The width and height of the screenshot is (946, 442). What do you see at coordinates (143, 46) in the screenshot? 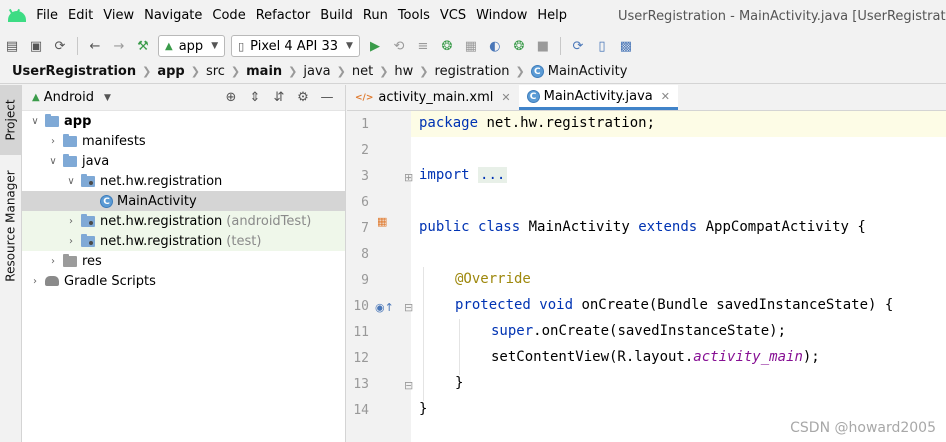
I see `build-hammer-icon: ⚒` at bounding box center [143, 46].